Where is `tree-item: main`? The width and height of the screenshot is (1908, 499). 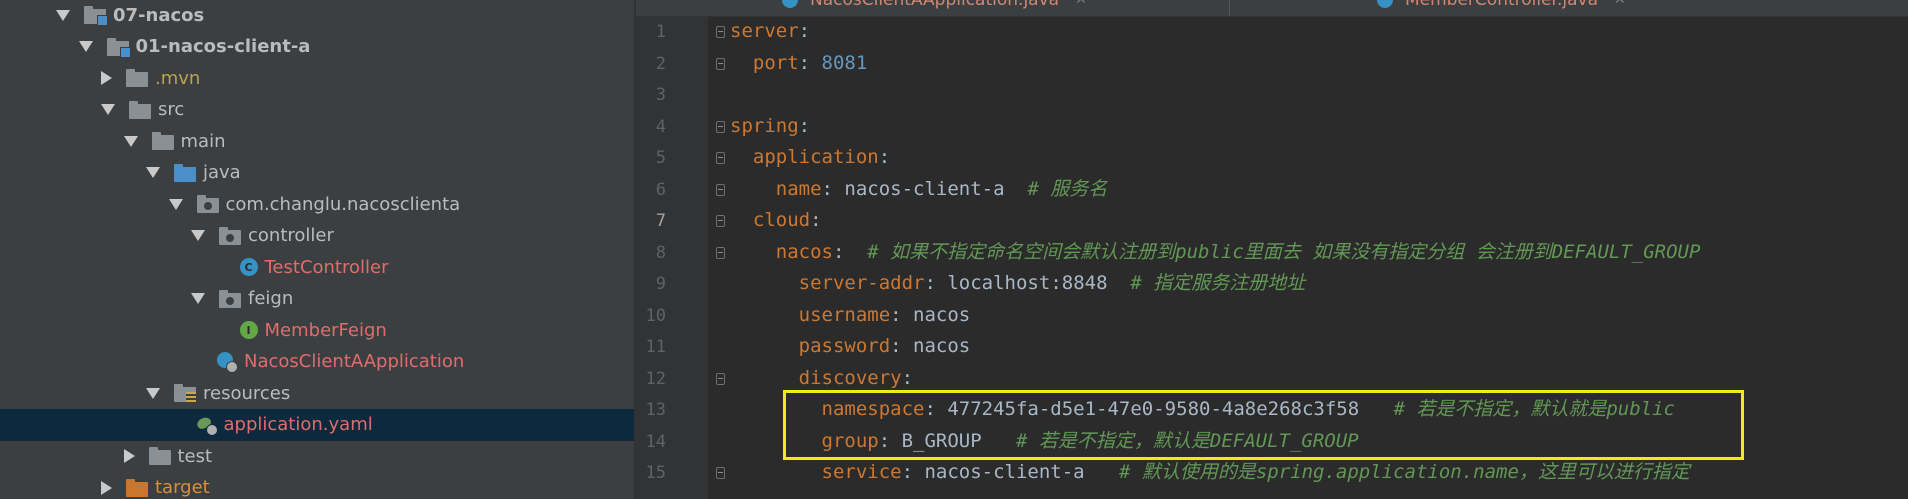
tree-item: main is located at coordinates (317, 141).